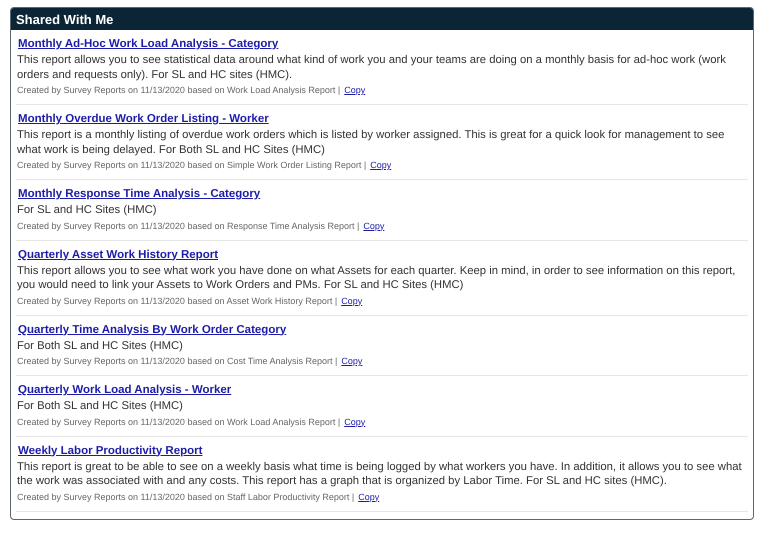 The width and height of the screenshot is (766, 534). Describe the element at coordinates (191, 165) in the screenshot. I see `report-meta: Created by Survey Reports on 11/13/2020 based on Simple Work Order Listing Report |` at that location.